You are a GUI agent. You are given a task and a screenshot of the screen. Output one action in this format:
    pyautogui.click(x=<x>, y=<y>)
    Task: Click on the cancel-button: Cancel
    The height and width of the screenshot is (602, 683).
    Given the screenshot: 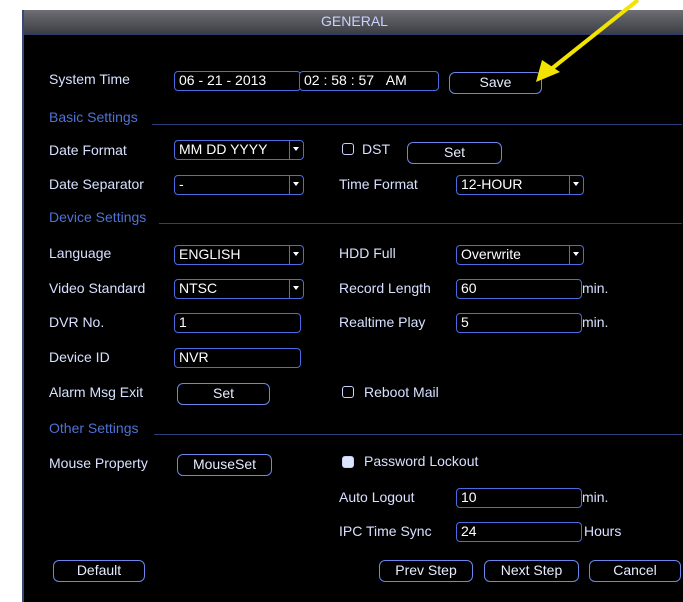 What is the action you would take?
    pyautogui.click(x=635, y=571)
    